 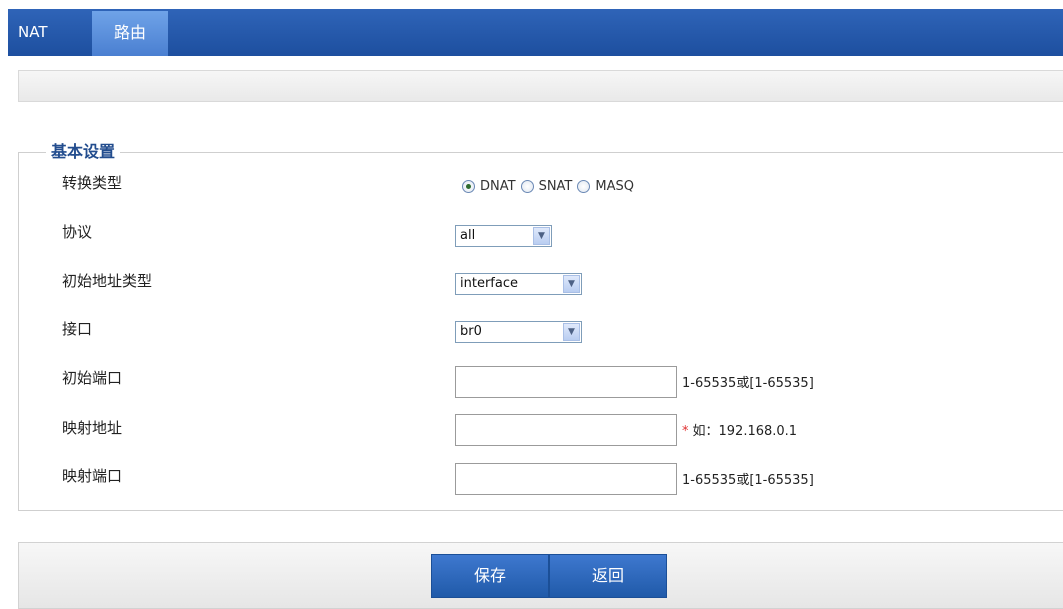 What do you see at coordinates (77, 329) in the screenshot?
I see `interface-label: 接口` at bounding box center [77, 329].